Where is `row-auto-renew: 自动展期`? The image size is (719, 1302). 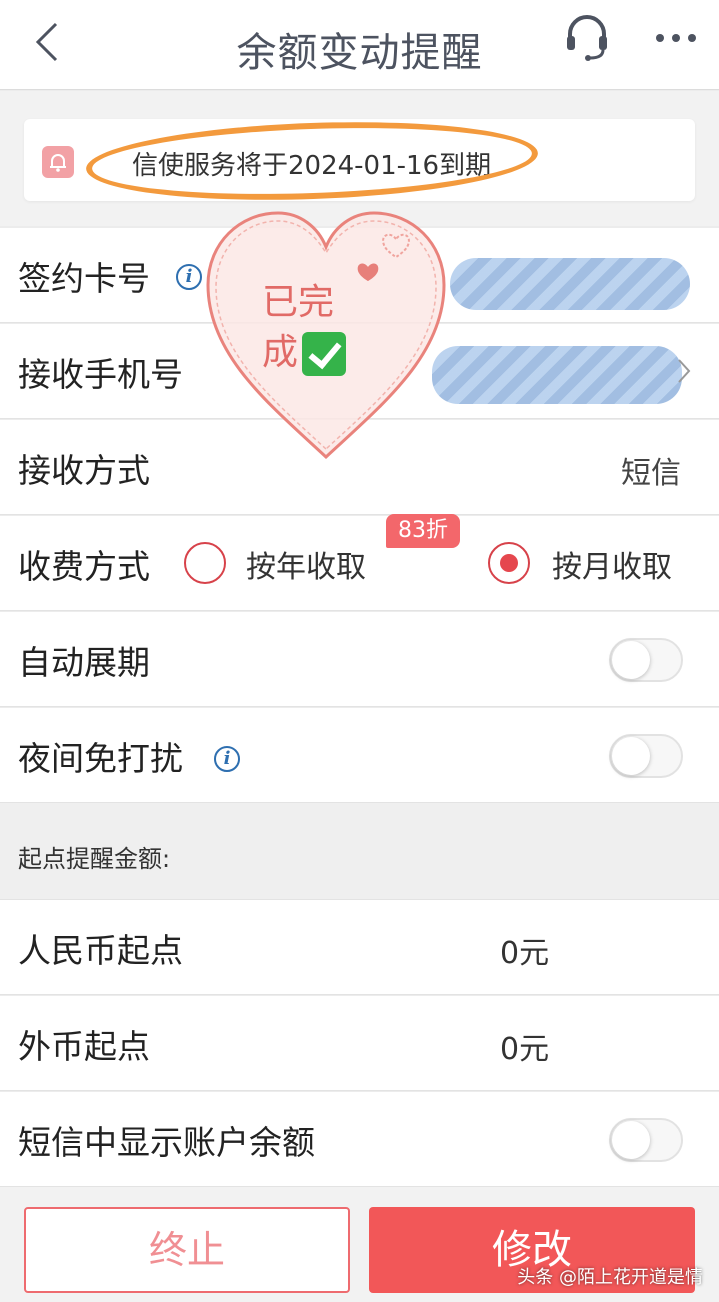
row-auto-renew: 自动展期 is located at coordinates (359, 659).